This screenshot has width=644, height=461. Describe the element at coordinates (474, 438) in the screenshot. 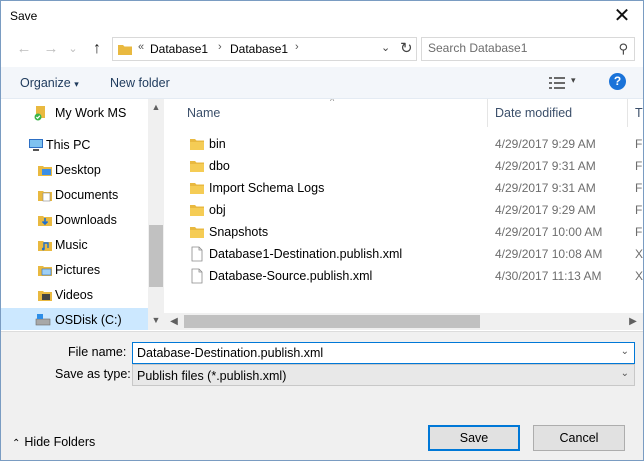

I see `save-button: Save` at that location.